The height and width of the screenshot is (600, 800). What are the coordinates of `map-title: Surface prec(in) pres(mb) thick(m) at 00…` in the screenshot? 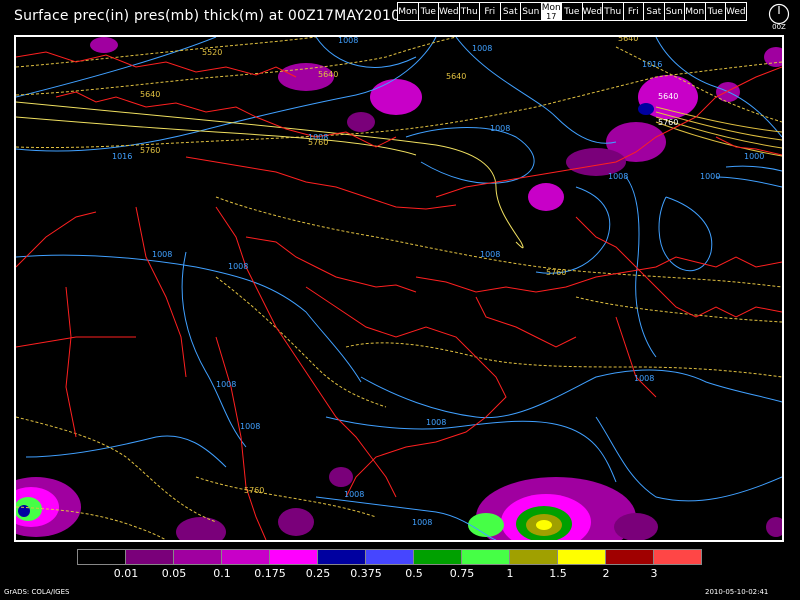 It's located at (207, 16).